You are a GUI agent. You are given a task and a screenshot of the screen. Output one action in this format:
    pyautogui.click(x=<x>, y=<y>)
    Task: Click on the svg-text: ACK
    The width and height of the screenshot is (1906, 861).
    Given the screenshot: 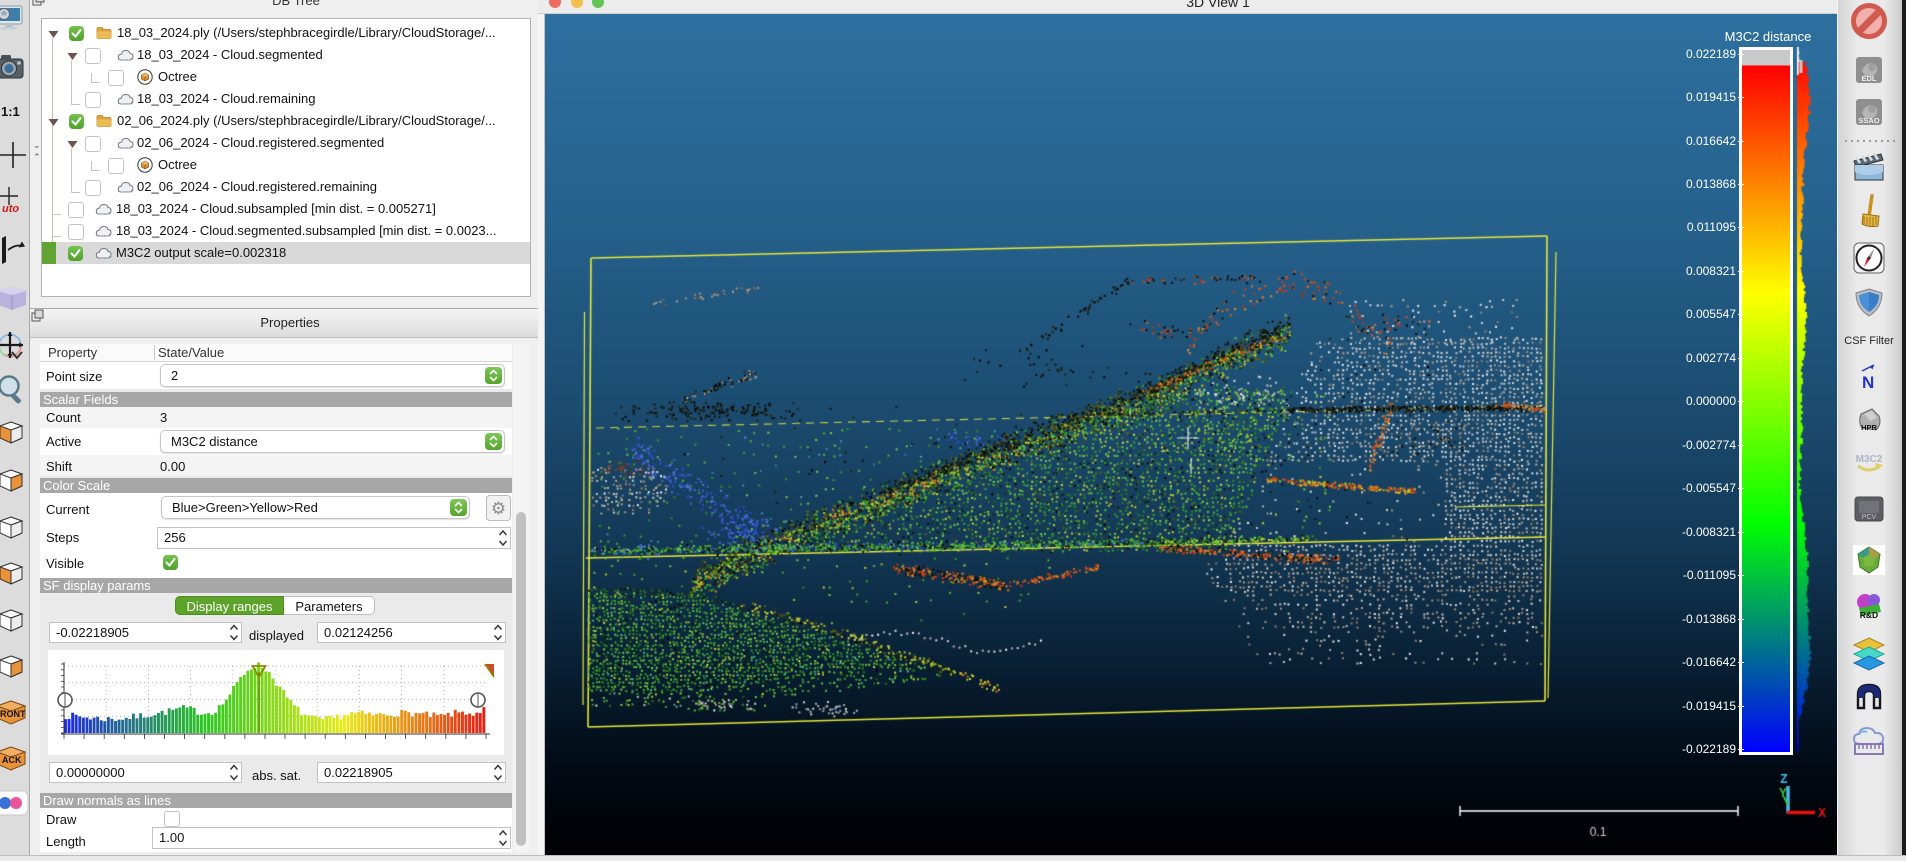 What is the action you would take?
    pyautogui.click(x=12, y=760)
    